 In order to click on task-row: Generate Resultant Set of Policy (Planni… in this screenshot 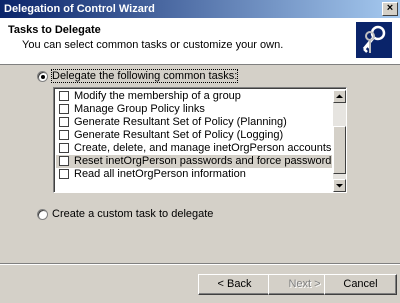, I will do `click(194, 122)`.